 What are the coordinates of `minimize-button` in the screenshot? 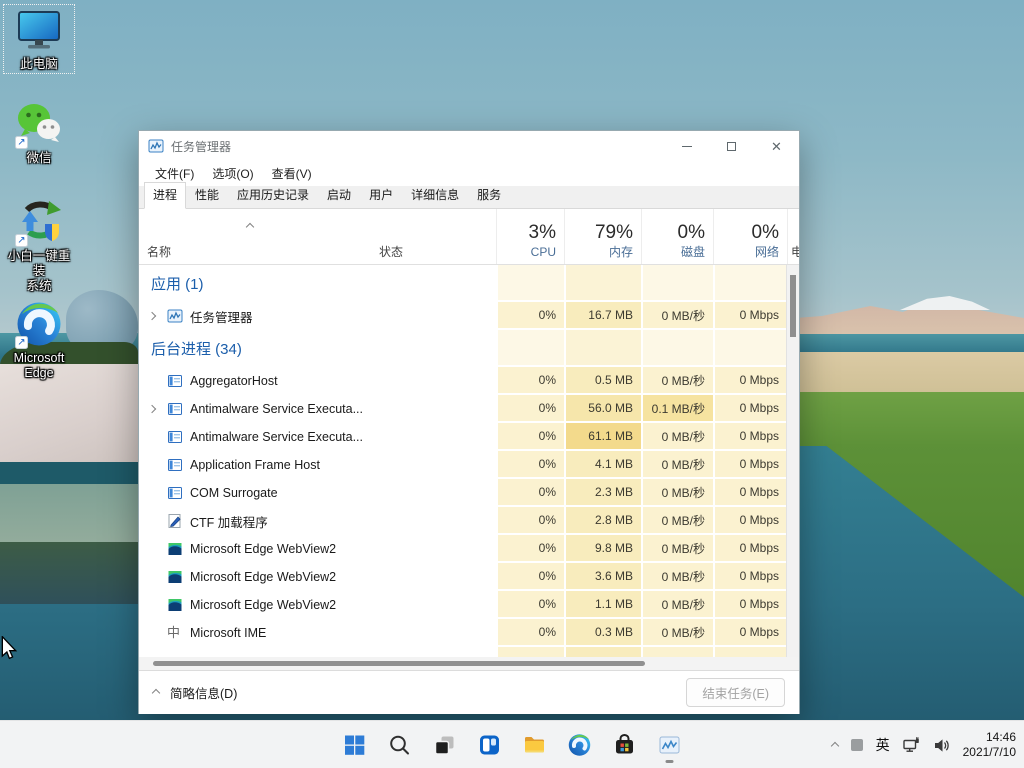 It's located at (686, 146).